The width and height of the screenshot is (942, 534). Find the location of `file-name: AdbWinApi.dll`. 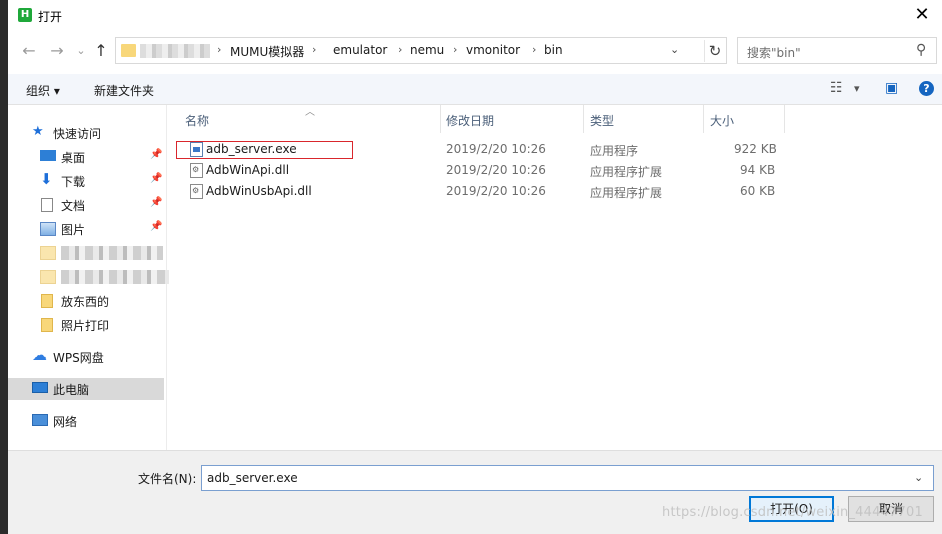

file-name: AdbWinApi.dll is located at coordinates (248, 170).